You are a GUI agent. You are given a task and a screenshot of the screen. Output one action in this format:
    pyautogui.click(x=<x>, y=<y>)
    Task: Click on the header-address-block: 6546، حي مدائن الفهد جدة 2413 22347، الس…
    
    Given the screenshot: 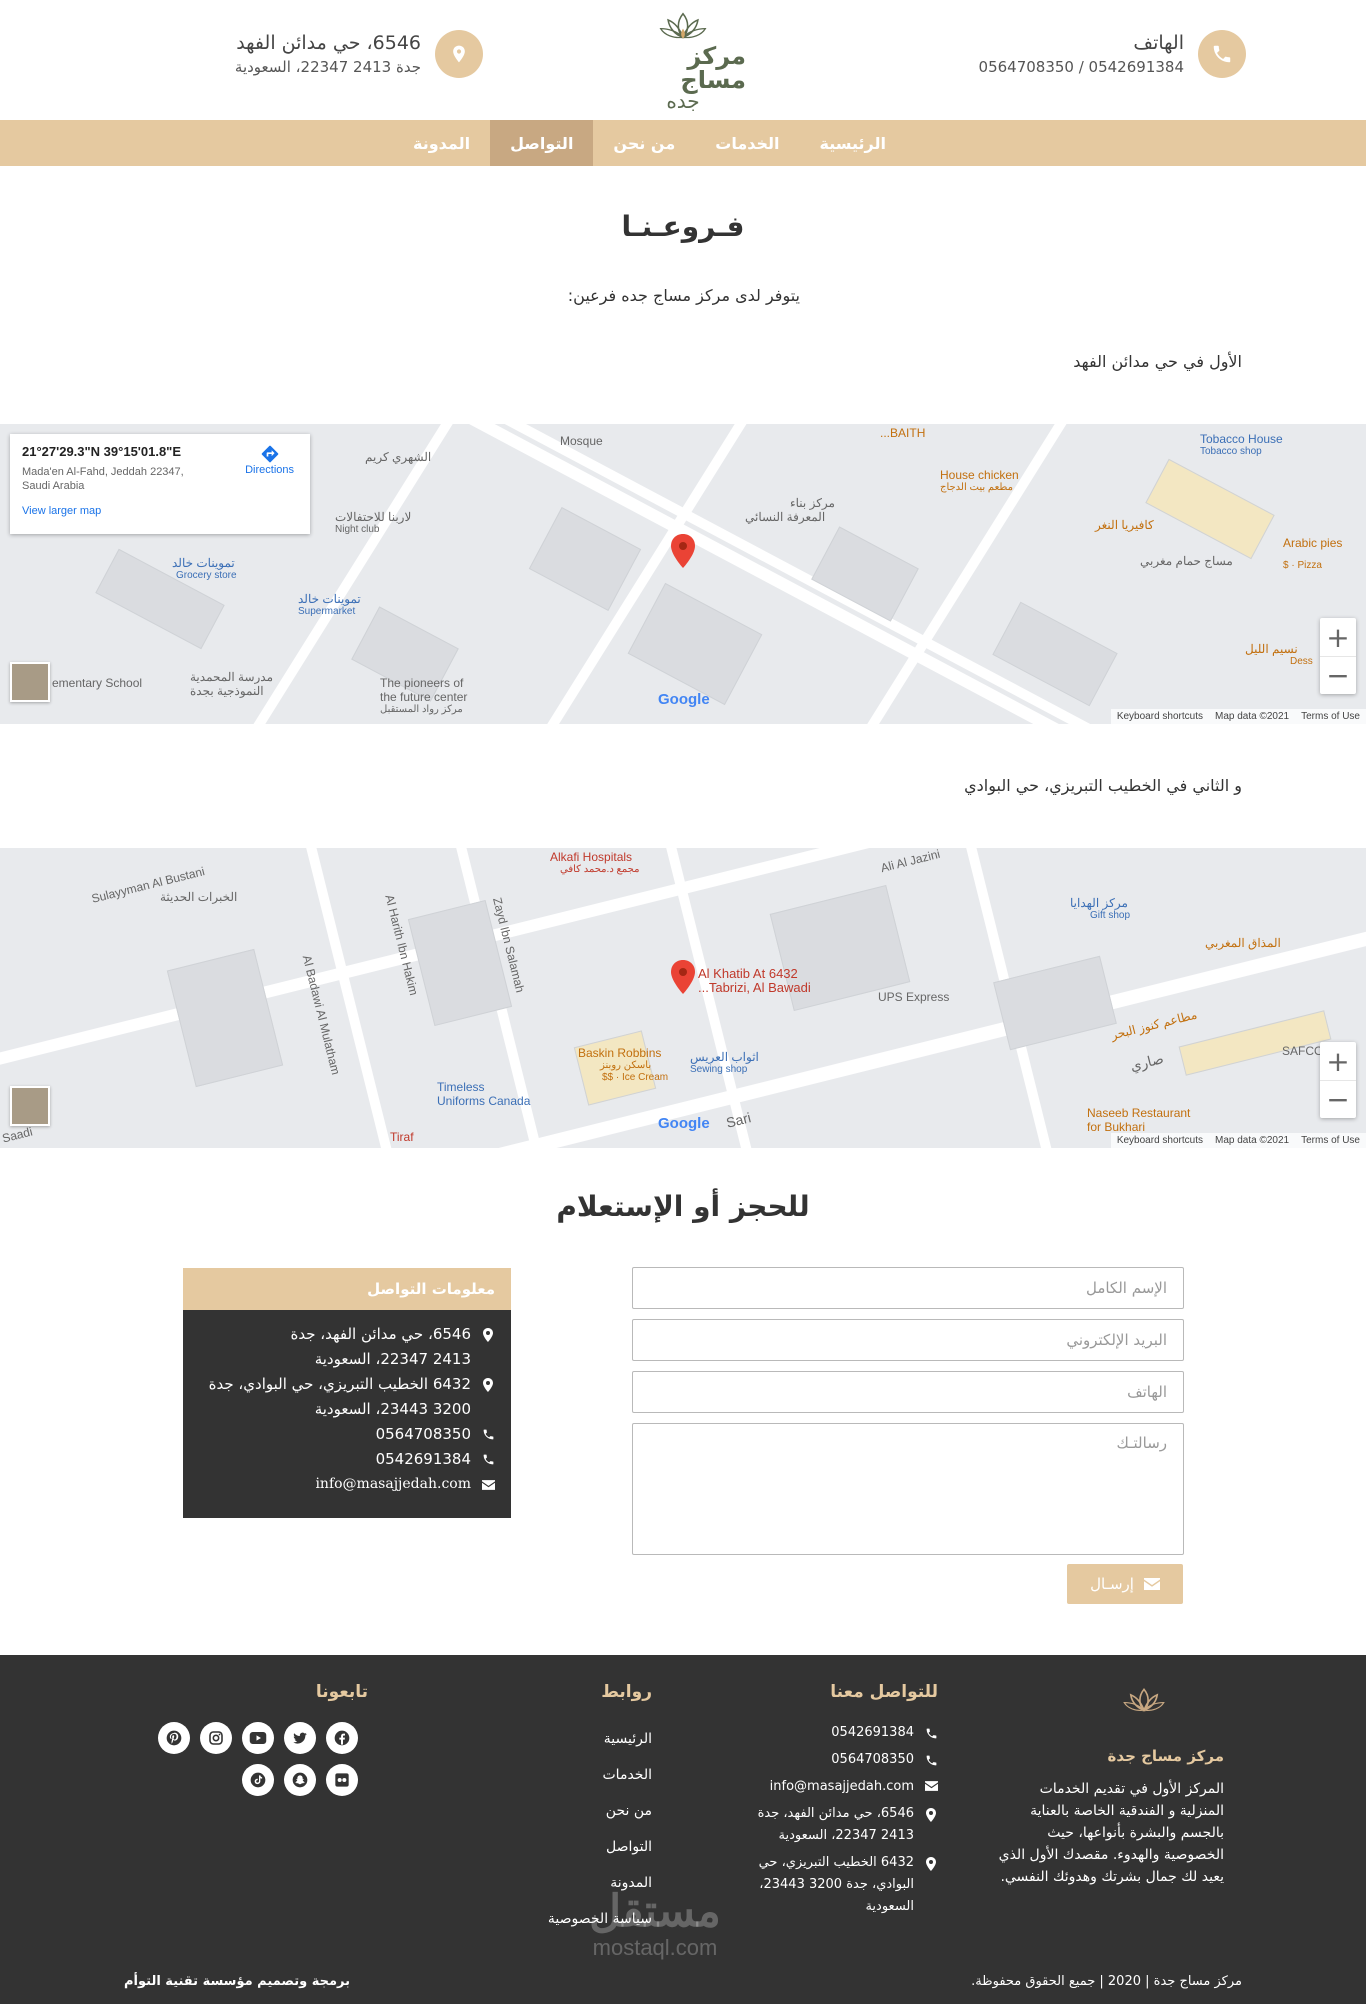 What is the action you would take?
    pyautogui.click(x=359, y=54)
    